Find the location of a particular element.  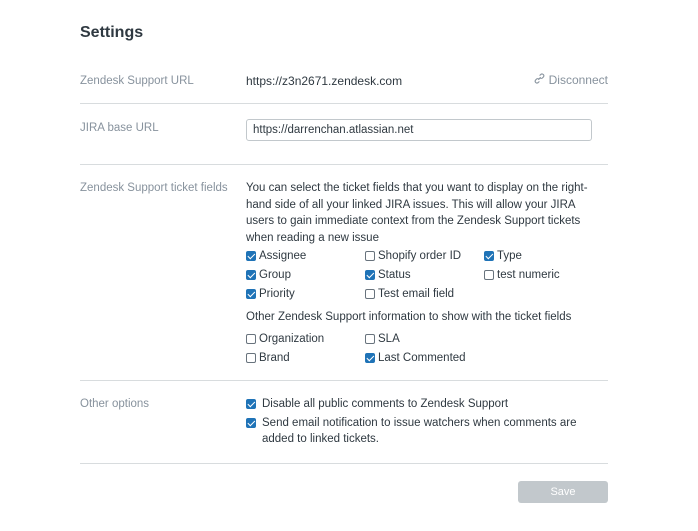

field-label: Priority is located at coordinates (277, 294).